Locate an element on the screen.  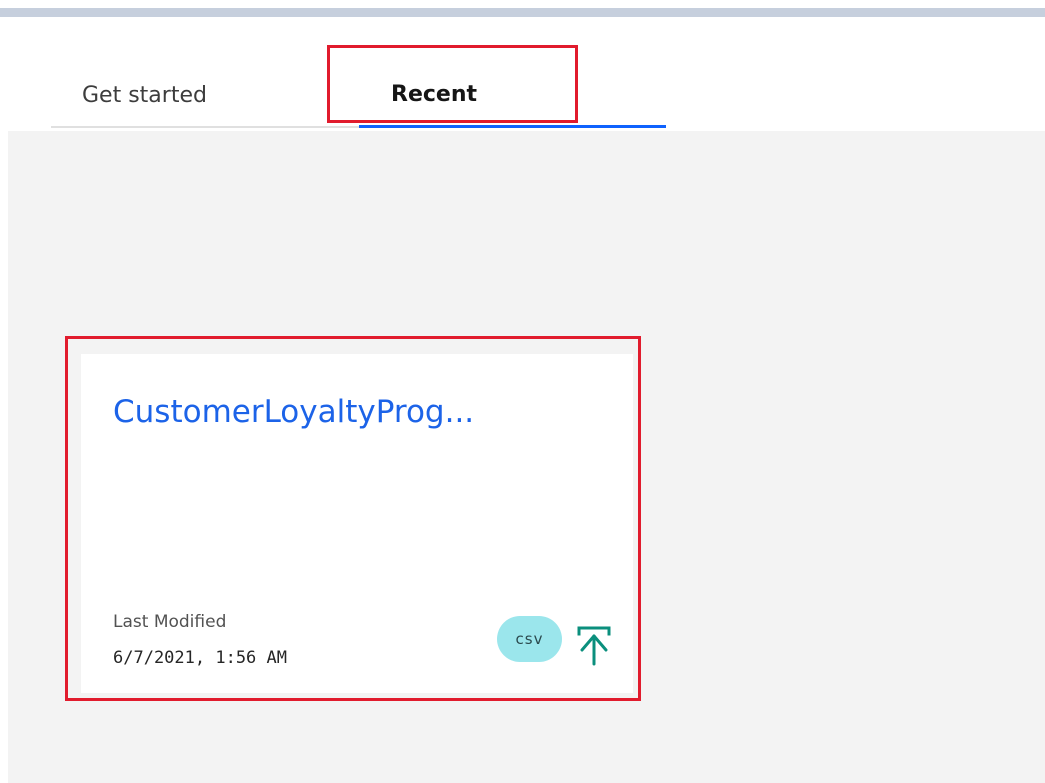
file-type-badge-label: csv is located at coordinates (529, 639).